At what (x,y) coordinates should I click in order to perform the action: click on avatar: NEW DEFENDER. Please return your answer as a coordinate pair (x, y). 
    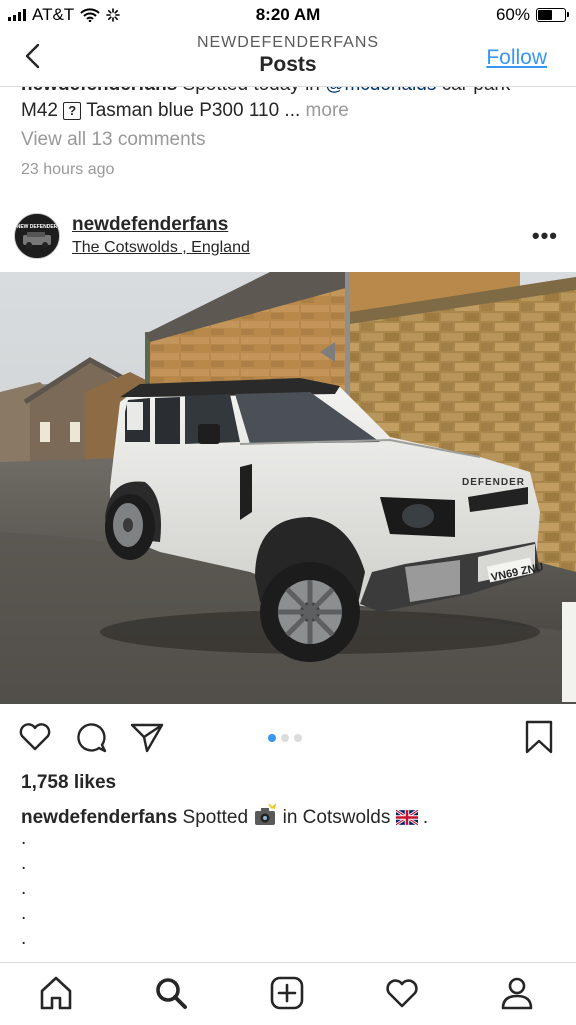
    Looking at the image, I should click on (37, 236).